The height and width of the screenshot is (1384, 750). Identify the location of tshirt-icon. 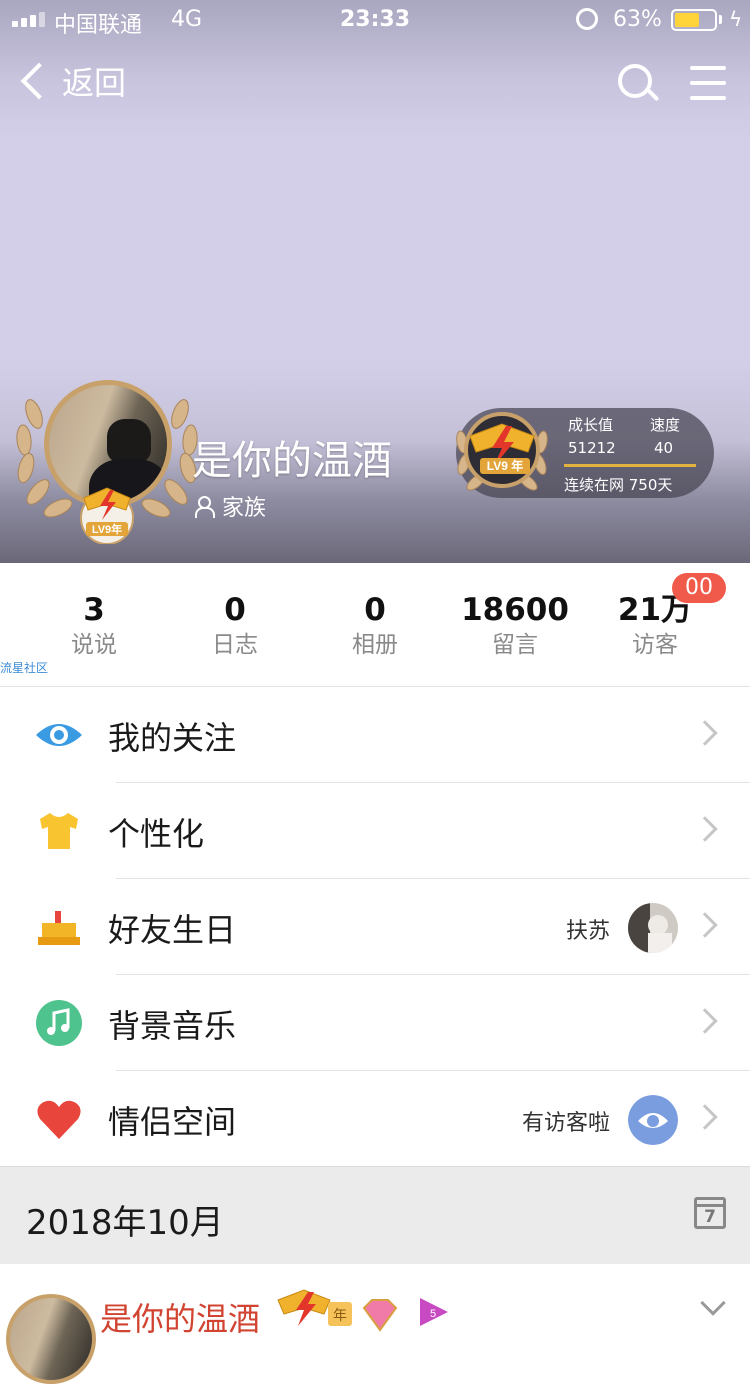
(59, 831).